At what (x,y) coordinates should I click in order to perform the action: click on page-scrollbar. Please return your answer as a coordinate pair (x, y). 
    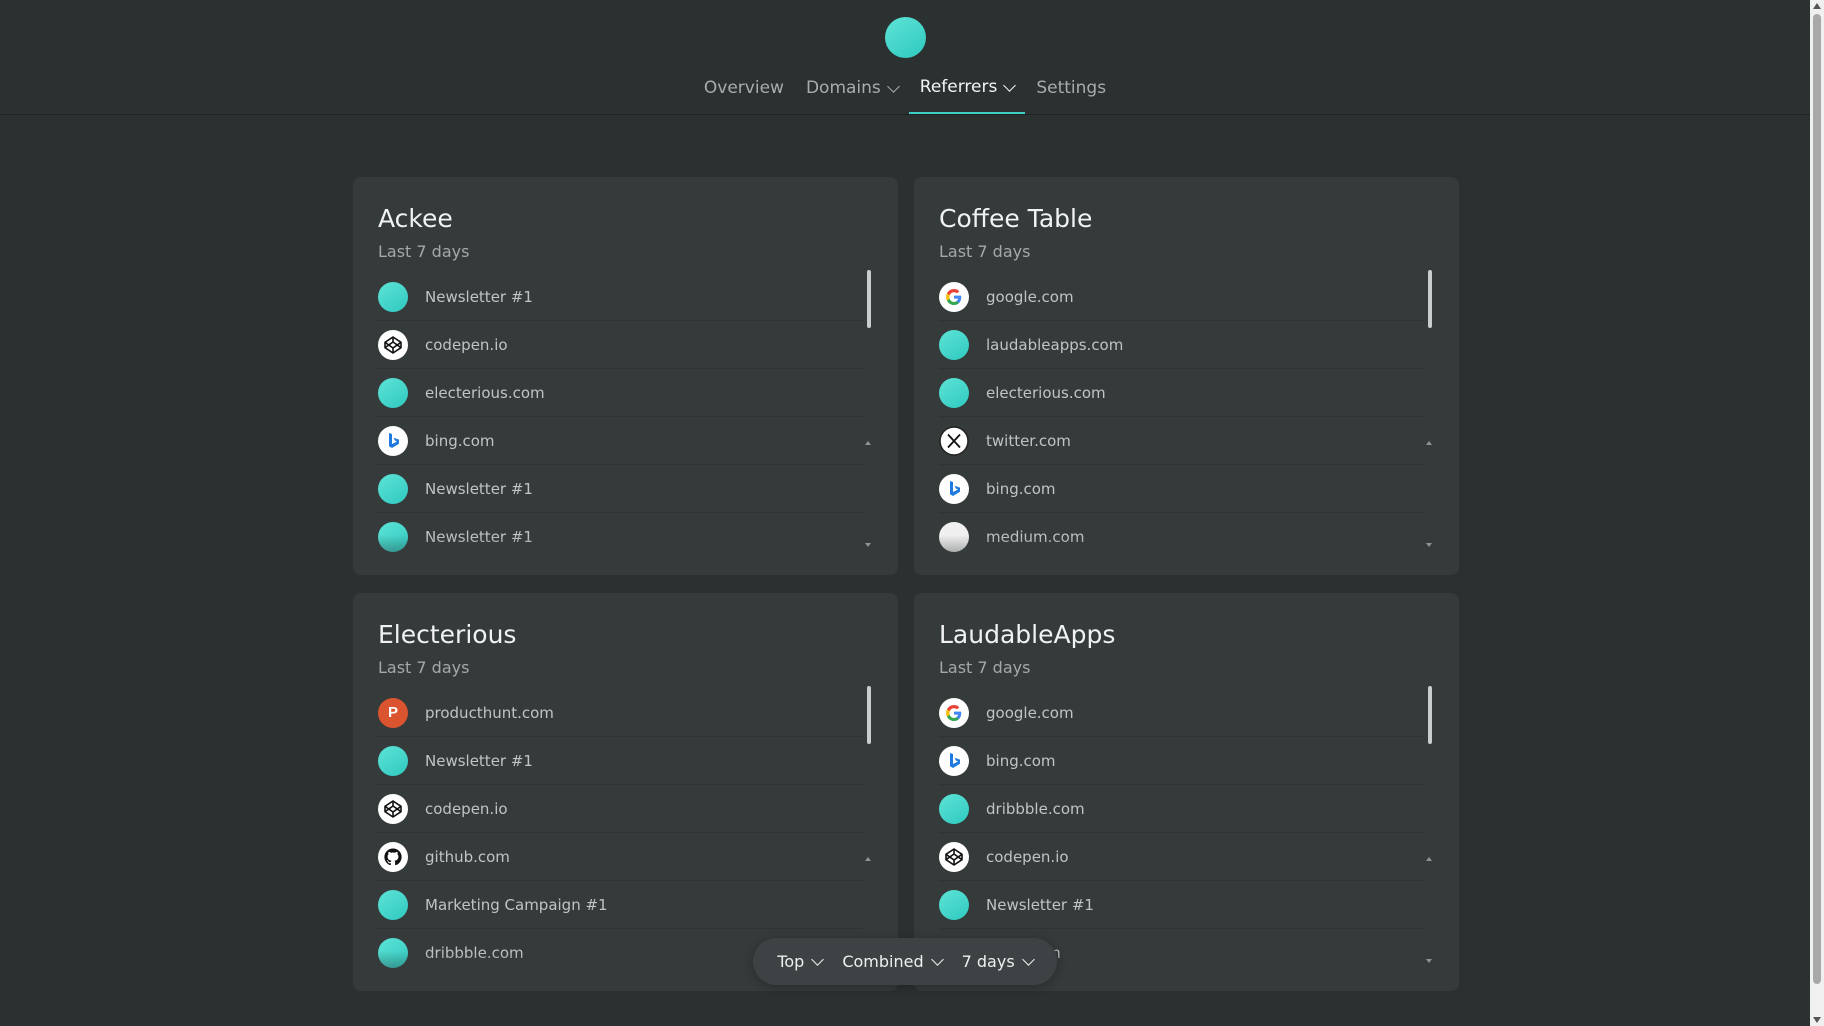
    Looking at the image, I should click on (1817, 513).